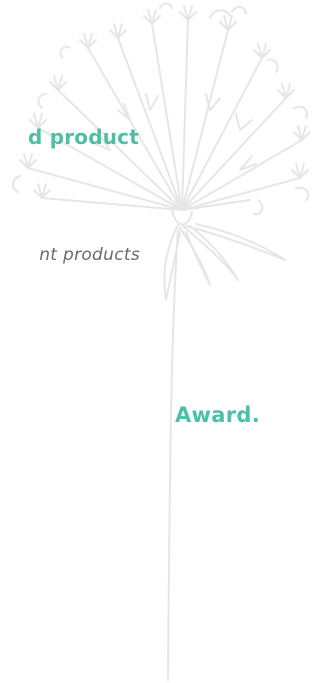 The width and height of the screenshot is (330, 683). I want to click on flower-leaf-right, so click(210, 252).